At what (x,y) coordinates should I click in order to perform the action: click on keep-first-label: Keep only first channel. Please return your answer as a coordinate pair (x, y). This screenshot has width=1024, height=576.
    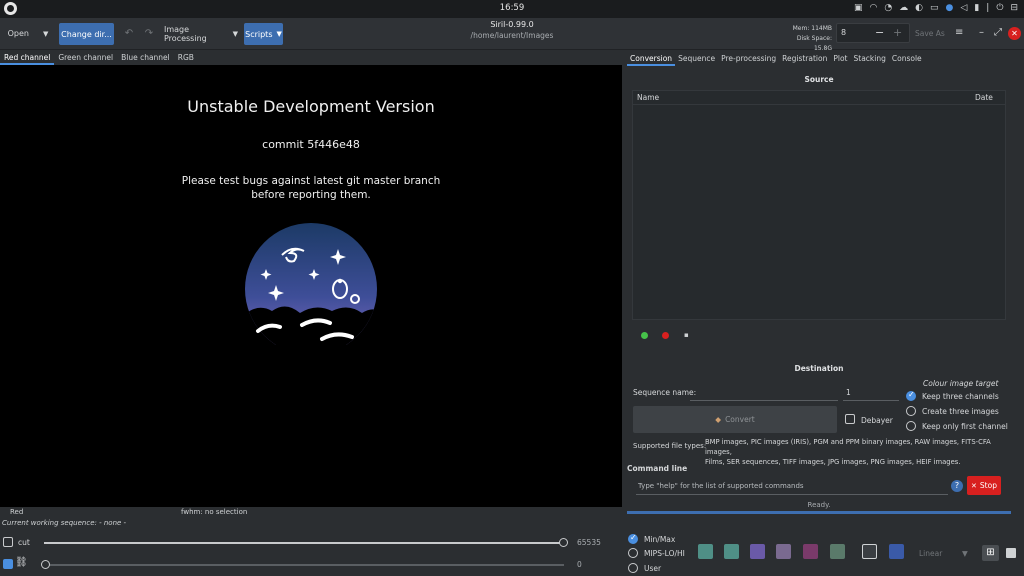
    Looking at the image, I should click on (965, 426).